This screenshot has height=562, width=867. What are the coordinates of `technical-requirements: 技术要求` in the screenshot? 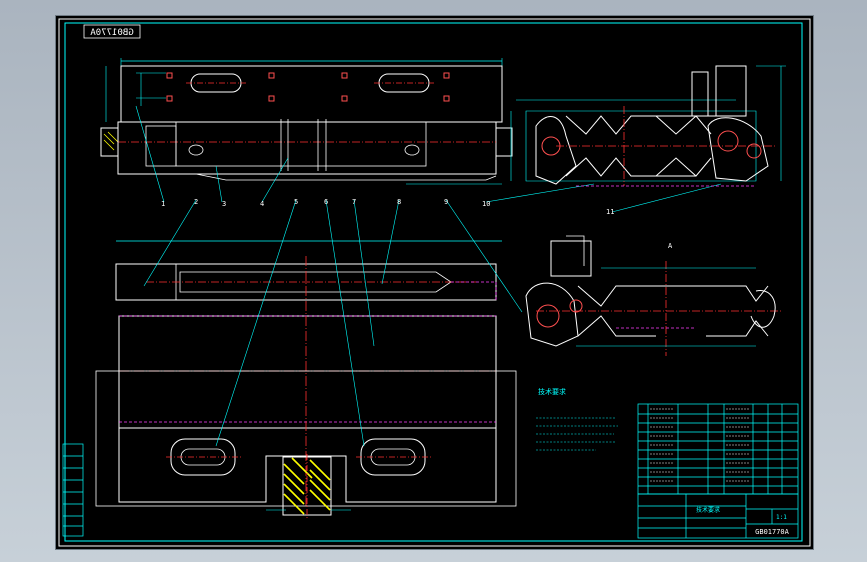 It's located at (577, 419).